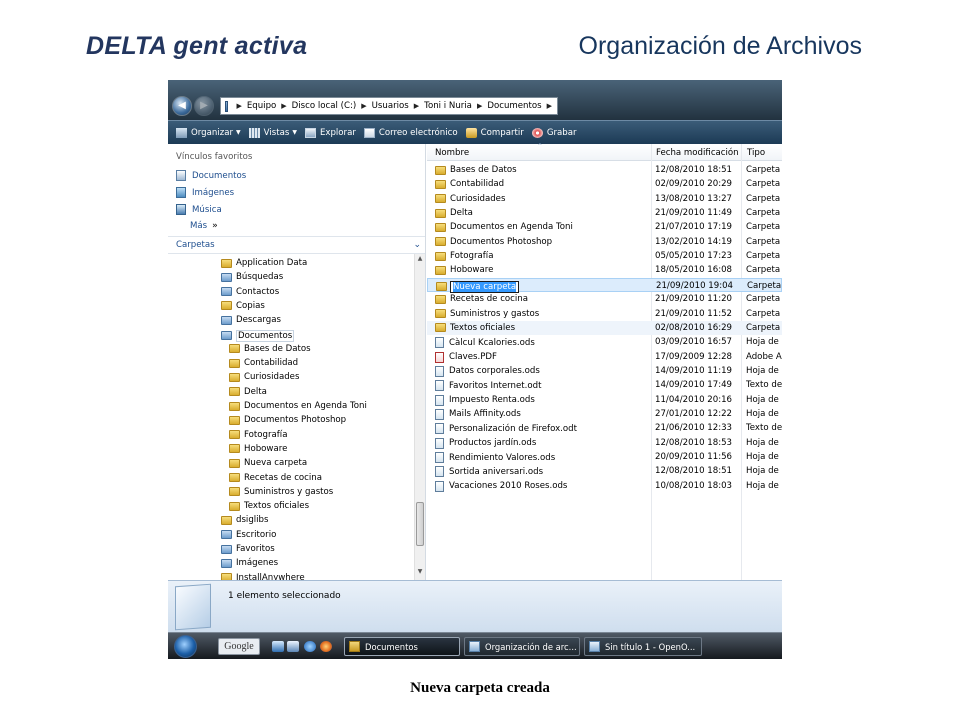  I want to click on folder-row: Delta 21/09/2010 11:49 Carpeta d, so click(604, 213).